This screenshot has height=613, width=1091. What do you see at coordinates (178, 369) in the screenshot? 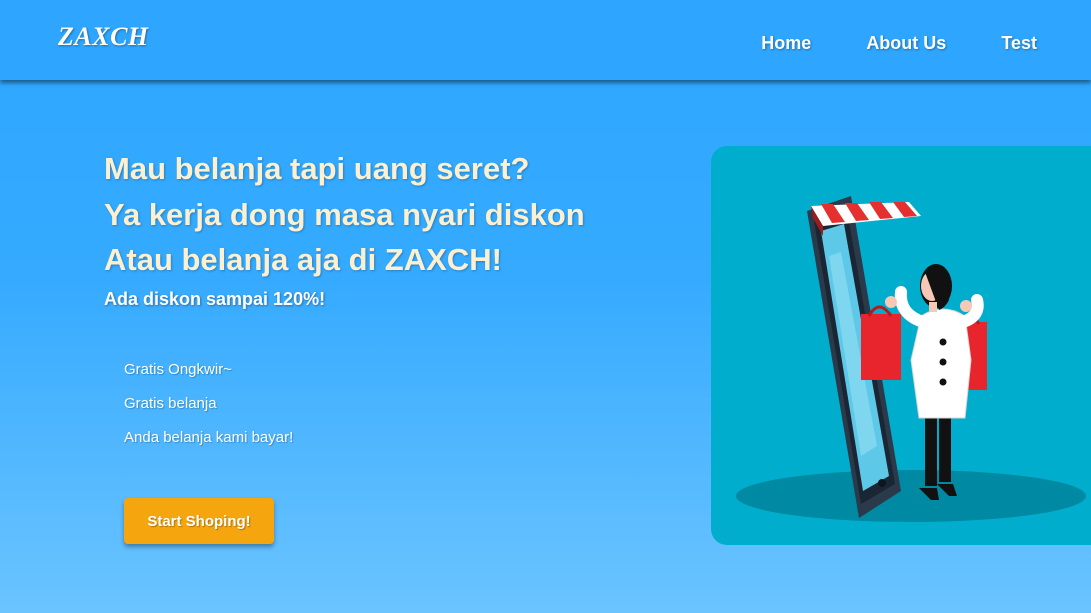
I see `feature-item: Gratis Ongkwir~` at bounding box center [178, 369].